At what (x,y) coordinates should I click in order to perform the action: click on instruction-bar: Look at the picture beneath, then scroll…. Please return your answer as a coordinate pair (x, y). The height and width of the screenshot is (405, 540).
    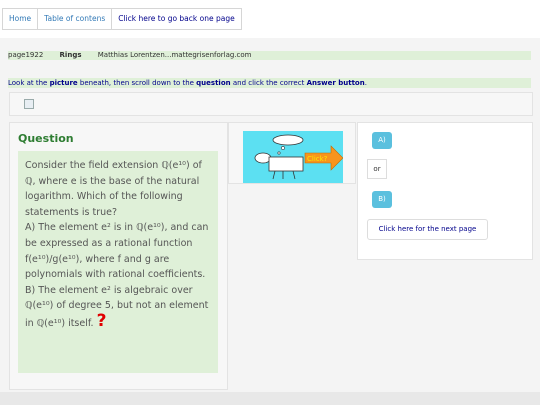
    Looking at the image, I should click on (269, 83).